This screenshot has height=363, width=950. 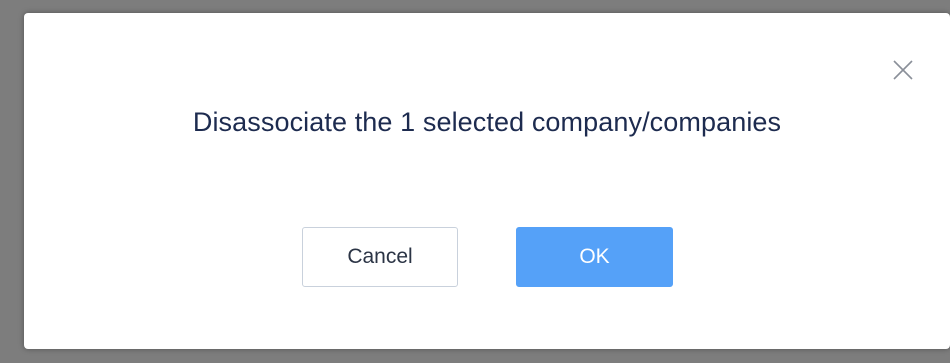 I want to click on cancel-button: Cancel, so click(x=380, y=257).